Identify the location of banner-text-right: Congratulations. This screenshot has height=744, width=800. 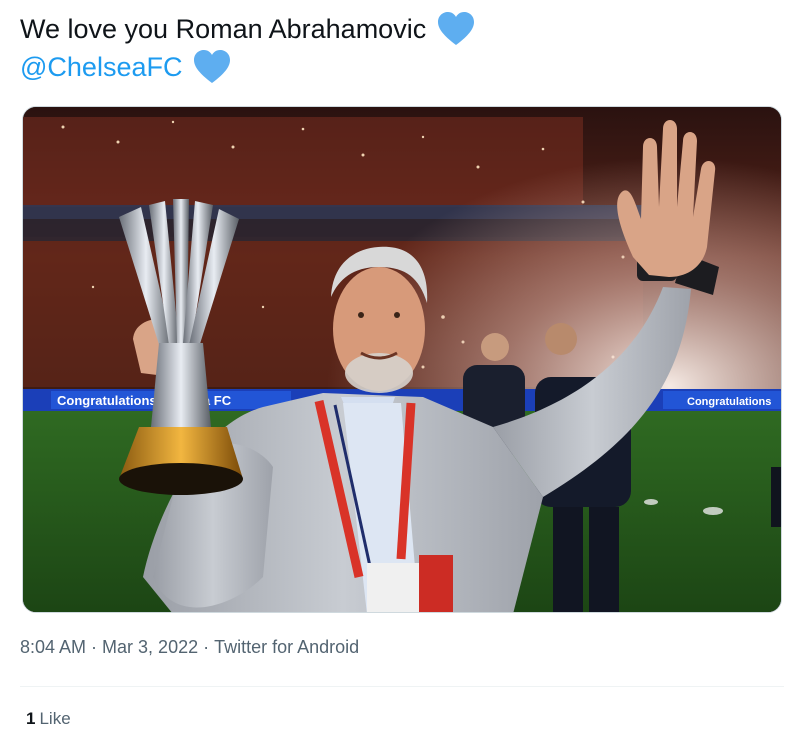
(729, 402).